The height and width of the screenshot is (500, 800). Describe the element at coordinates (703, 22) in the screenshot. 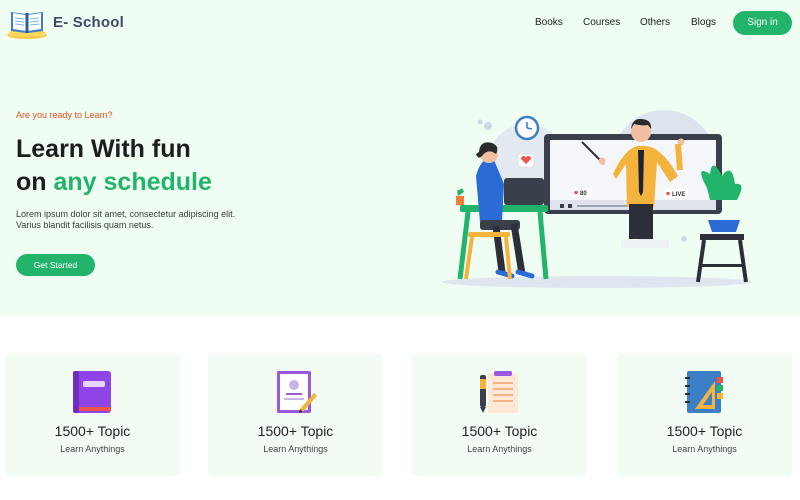

I see `nav-blogs: Blogs` at that location.